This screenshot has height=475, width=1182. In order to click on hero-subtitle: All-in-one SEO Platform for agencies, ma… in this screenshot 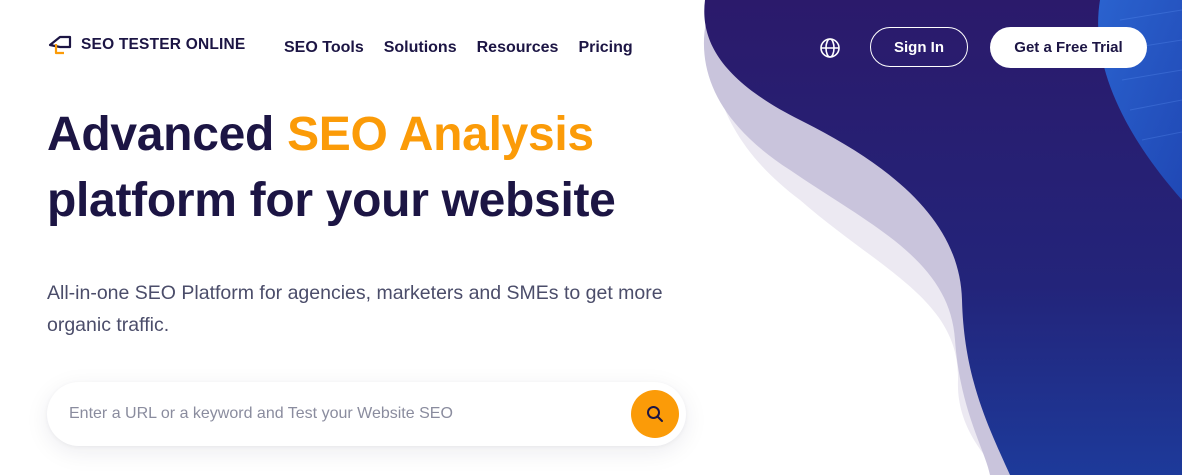, I will do `click(355, 309)`.